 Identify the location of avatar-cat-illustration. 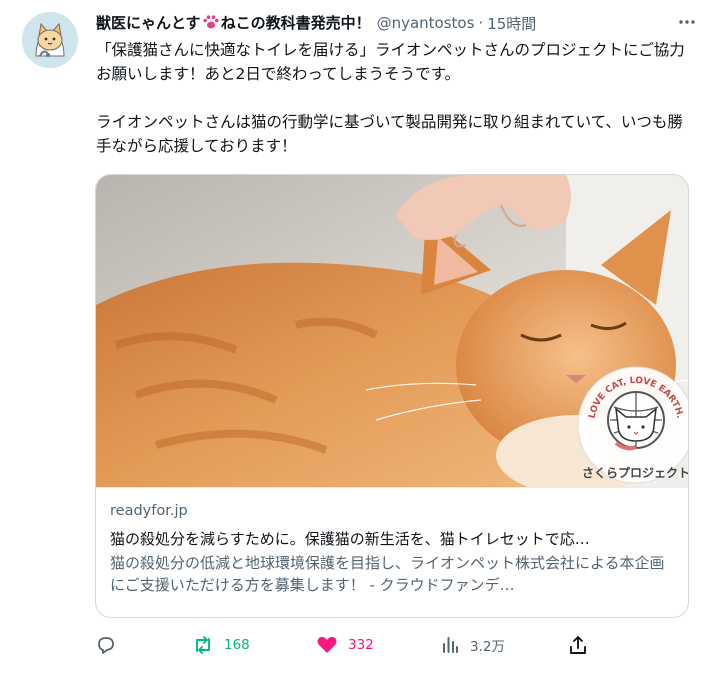
(50, 40).